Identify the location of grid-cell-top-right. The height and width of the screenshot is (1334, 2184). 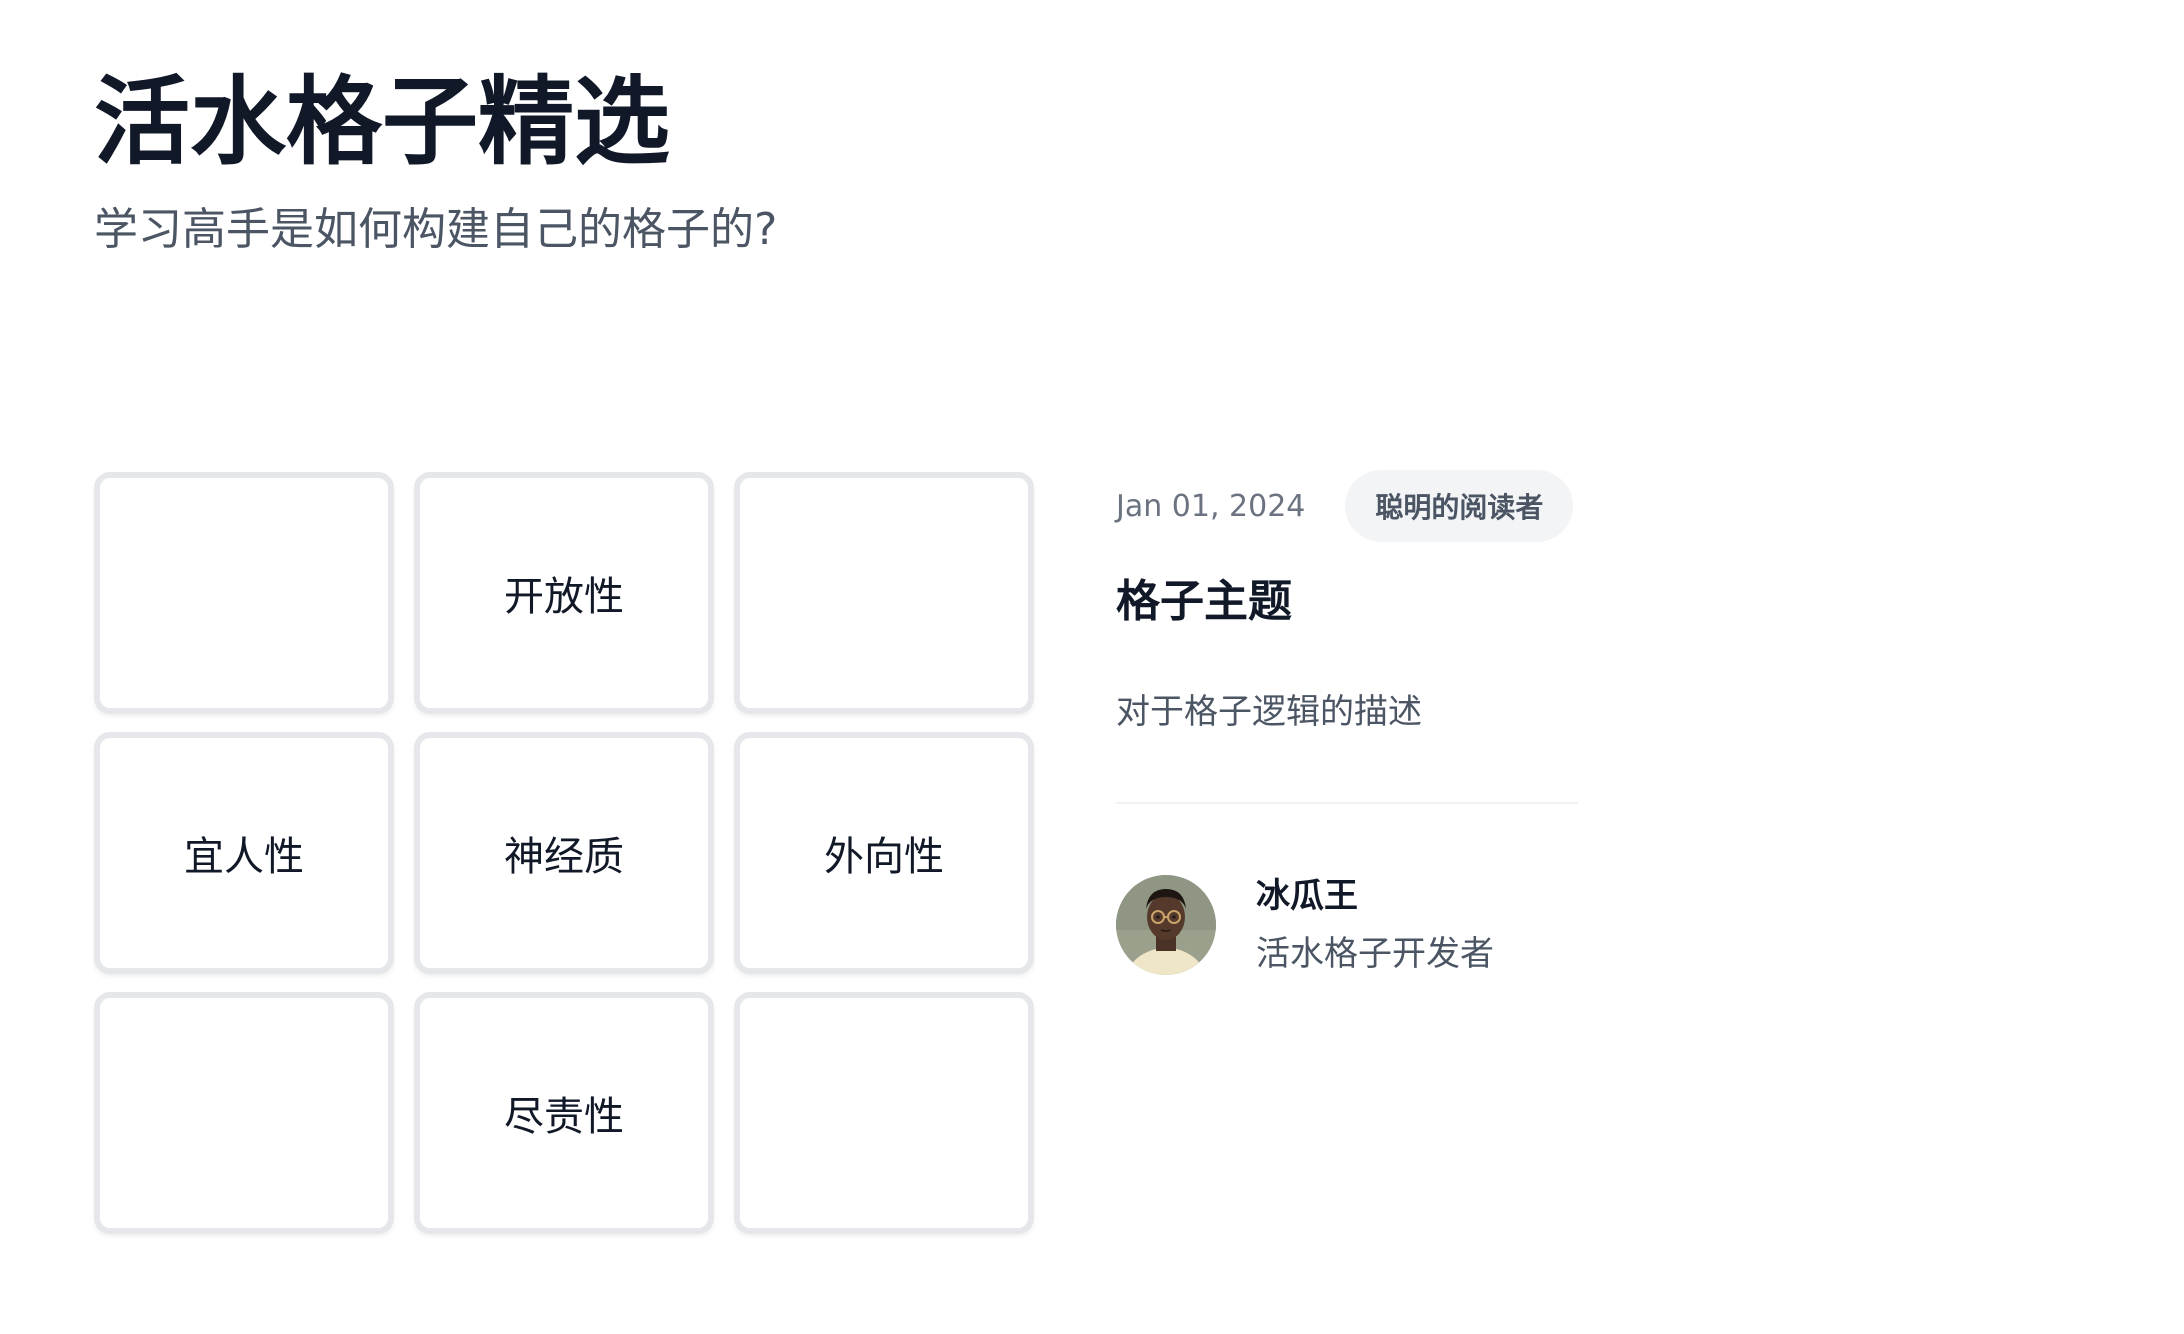
(884, 593).